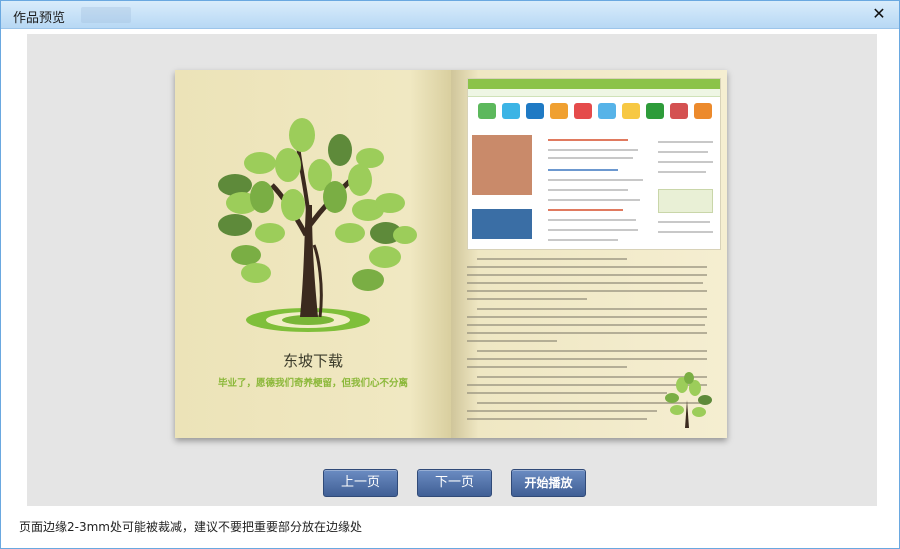  I want to click on tree-illustration, so click(317, 225).